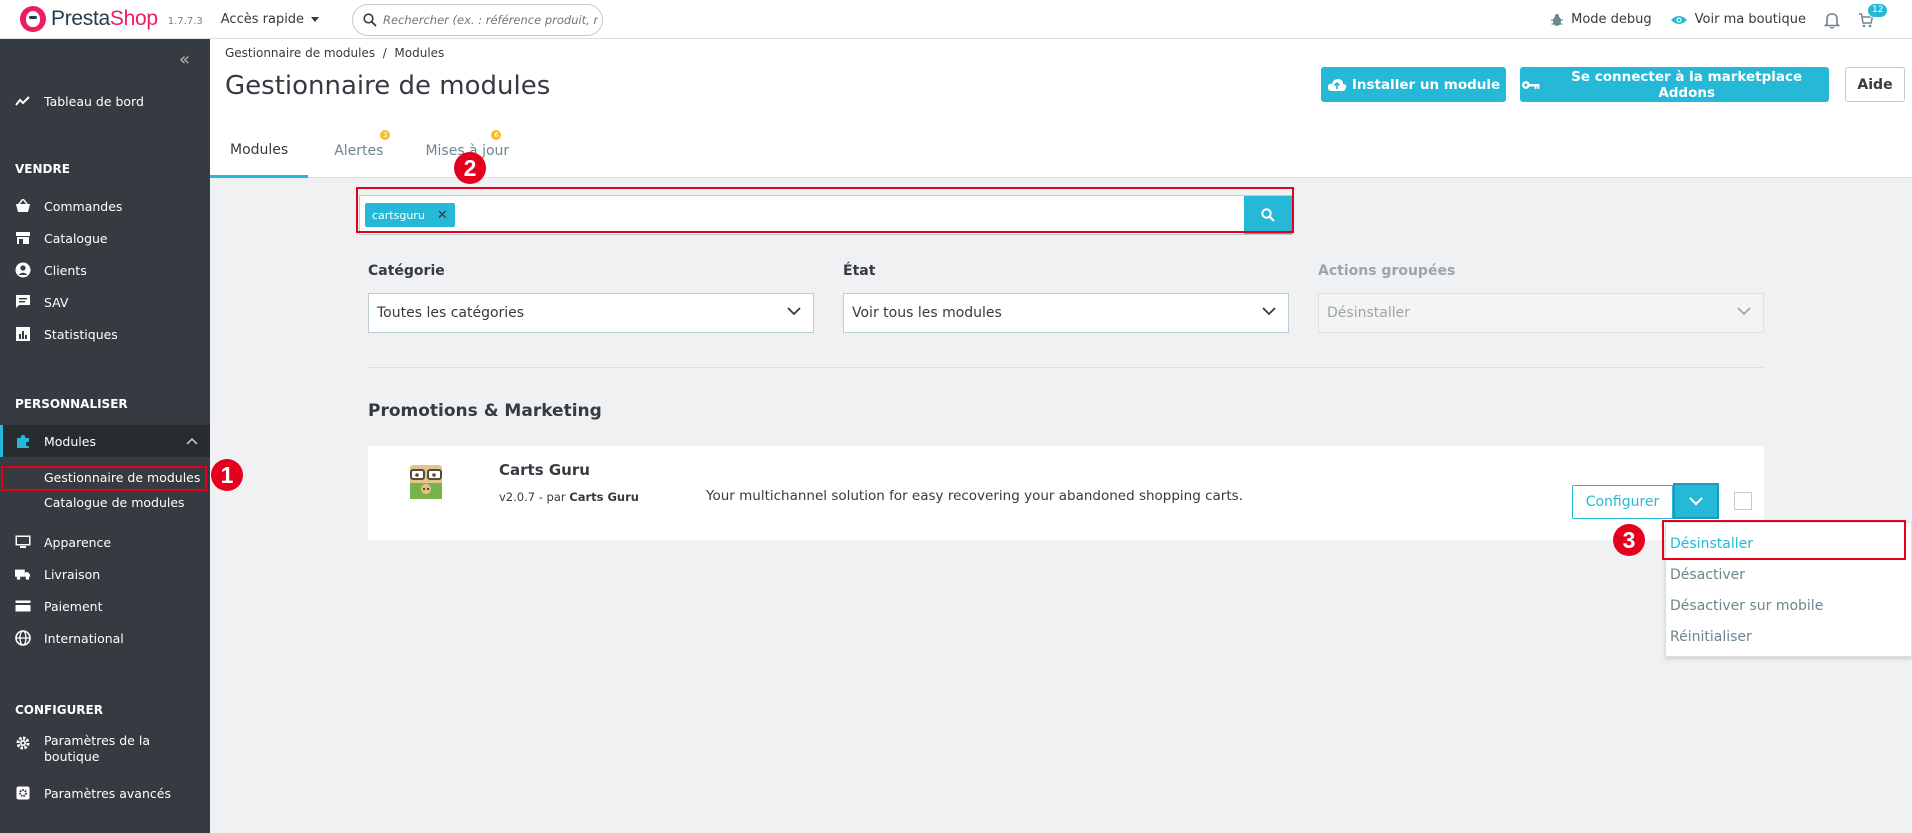 This screenshot has height=833, width=1912. What do you see at coordinates (104, 19) in the screenshot?
I see `logo-text: PrestaShop` at bounding box center [104, 19].